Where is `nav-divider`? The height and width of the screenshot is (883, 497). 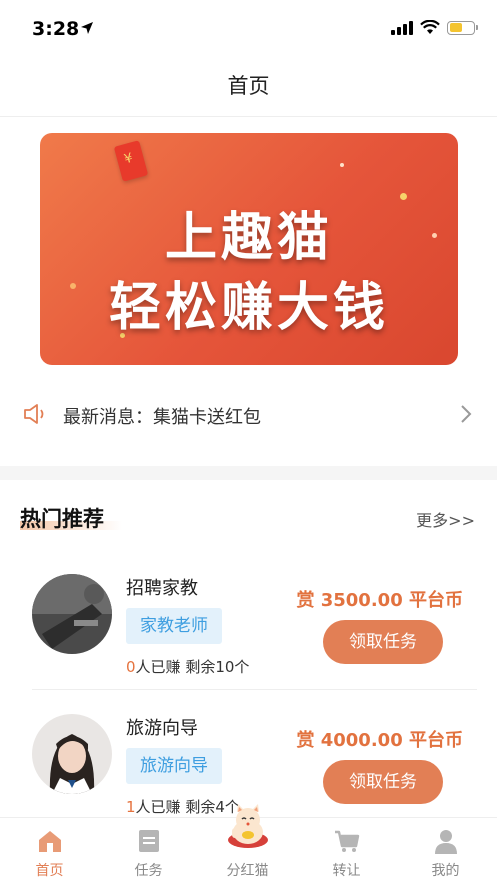 nav-divider is located at coordinates (248, 116).